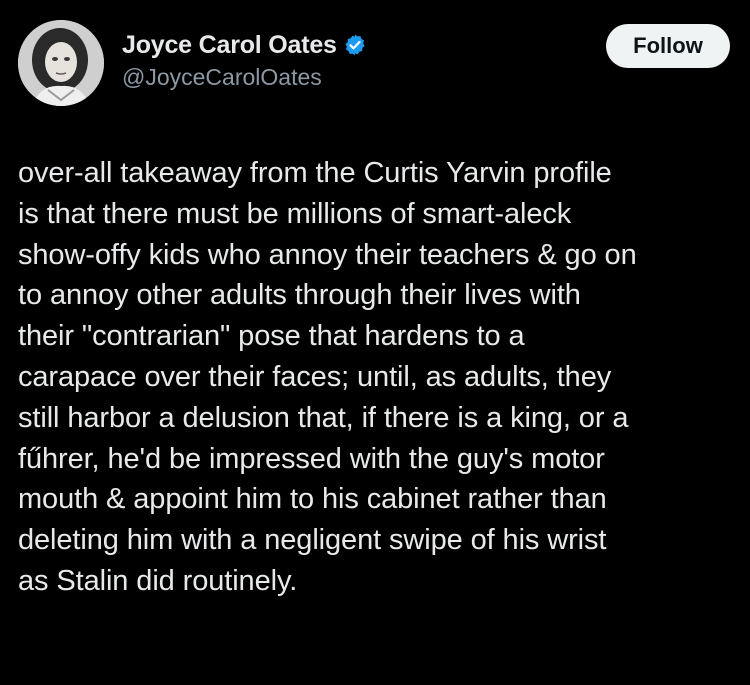 The height and width of the screenshot is (685, 750). What do you see at coordinates (229, 45) in the screenshot?
I see `author-display-name: Joyce Carol Oates` at bounding box center [229, 45].